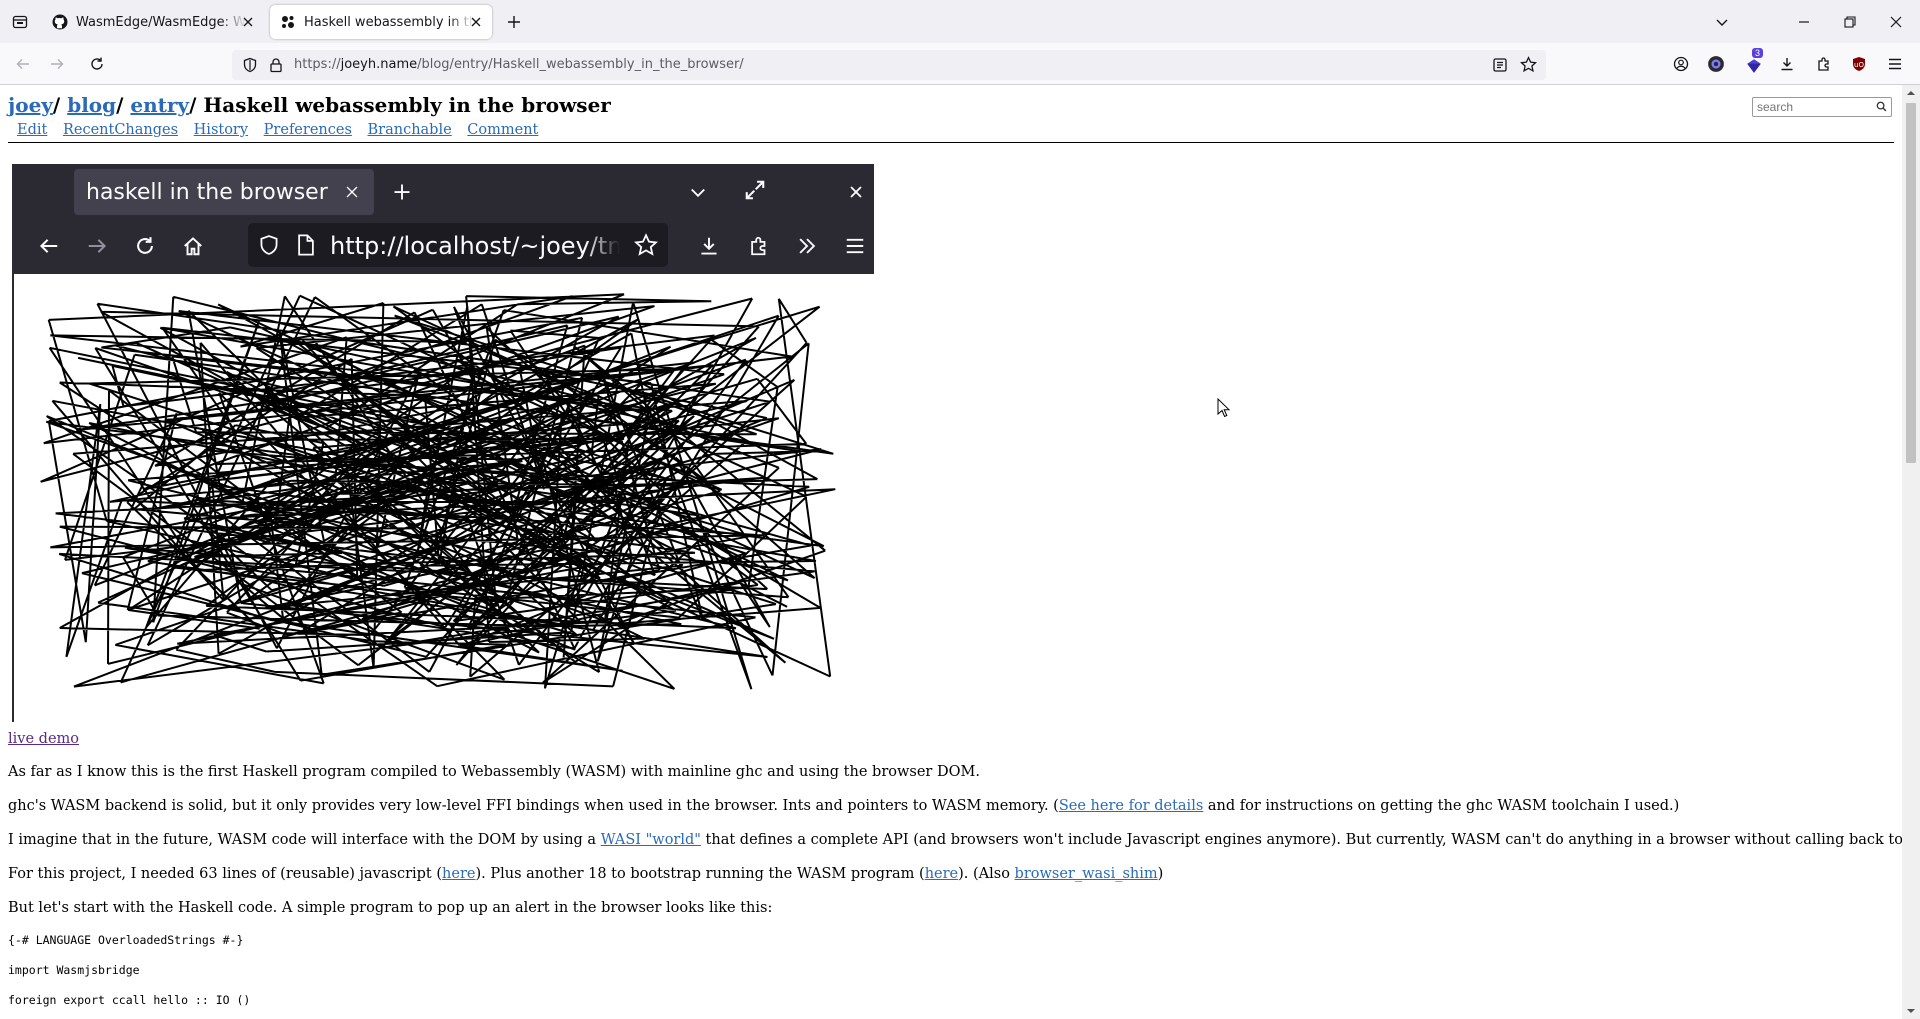  I want to click on see-here-for-details-link: See here for details, so click(1131, 806).